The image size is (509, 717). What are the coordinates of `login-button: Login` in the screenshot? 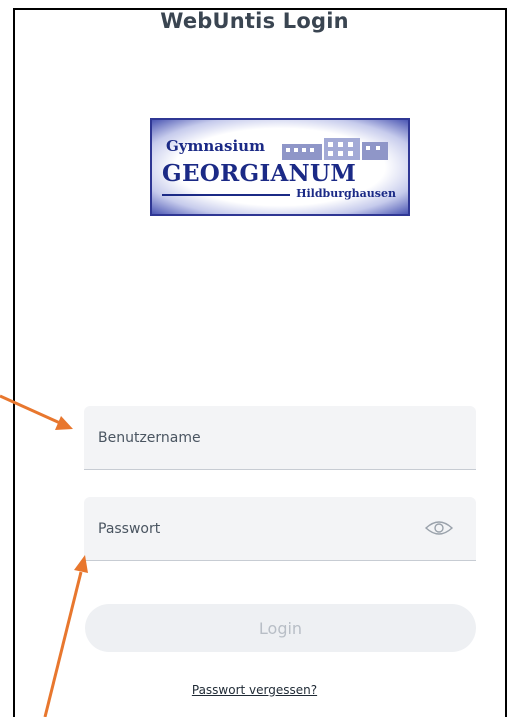 It's located at (280, 628).